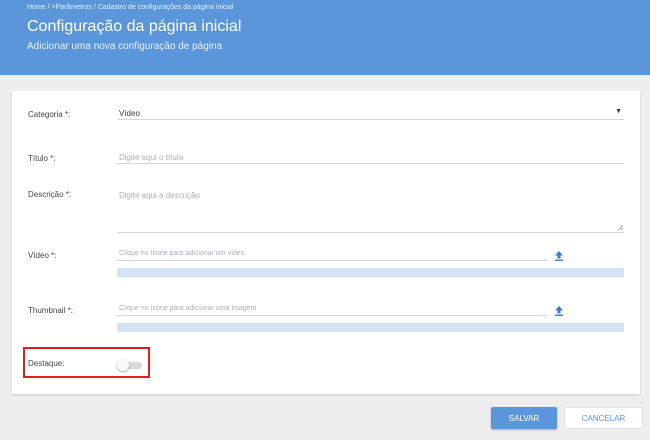 The height and width of the screenshot is (440, 650). I want to click on categoria-label: Categoria *:, so click(49, 114).